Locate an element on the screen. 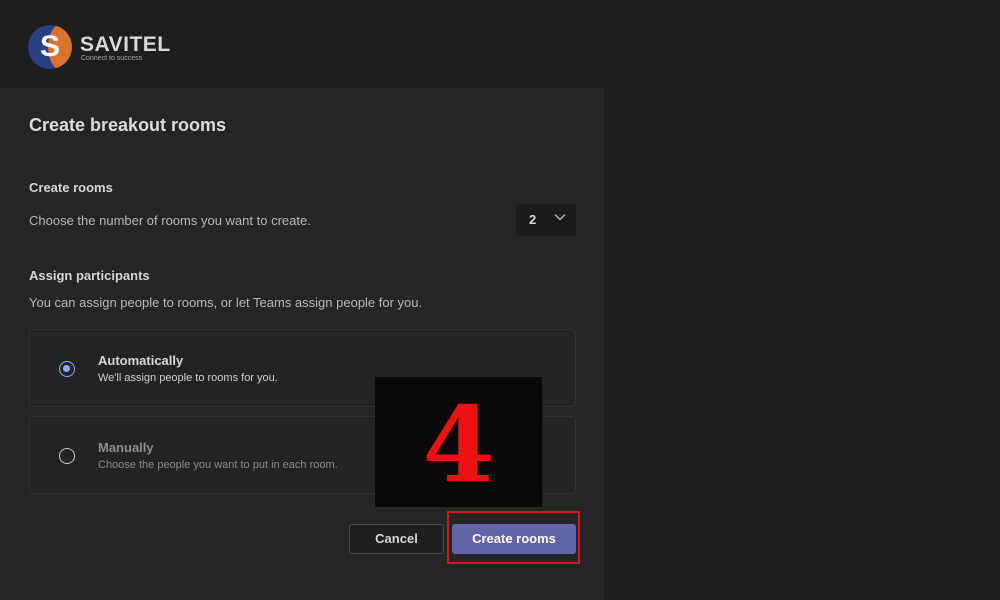 The width and height of the screenshot is (1000, 600). option-description: We'll assign people to rooms for you. is located at coordinates (188, 378).